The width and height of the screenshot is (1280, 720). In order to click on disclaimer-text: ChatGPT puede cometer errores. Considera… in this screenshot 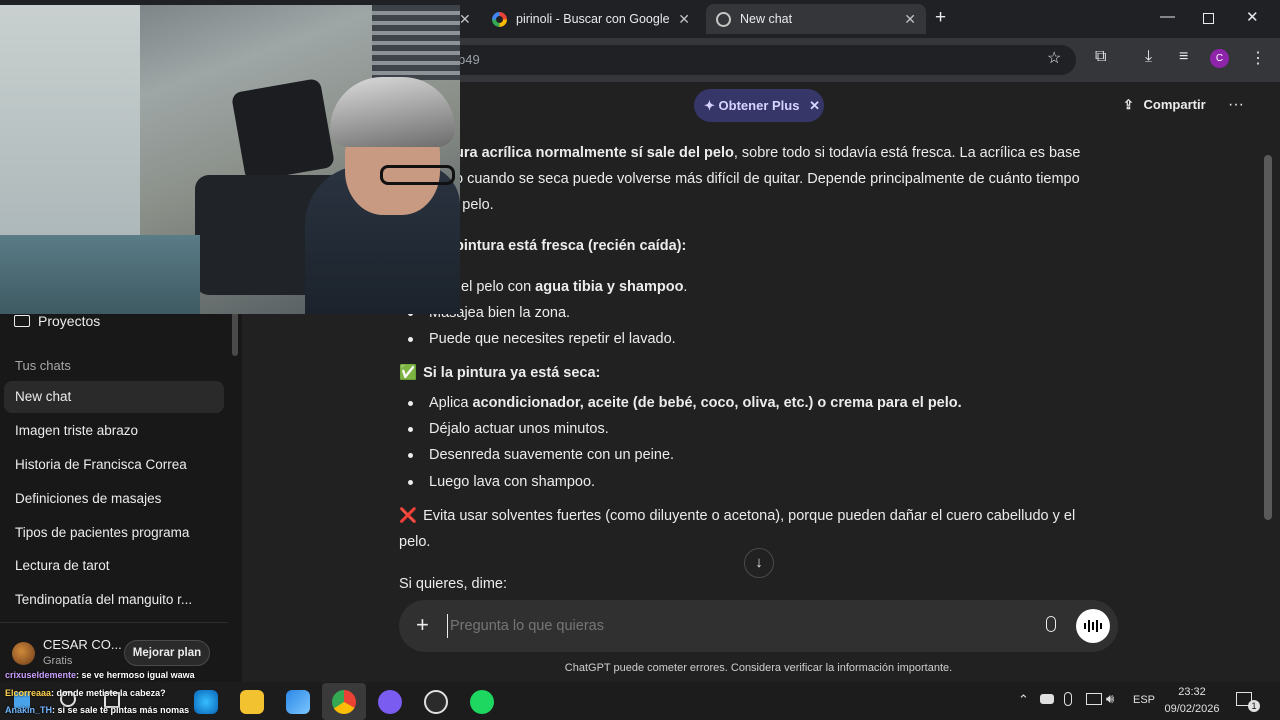, I will do `click(758, 668)`.